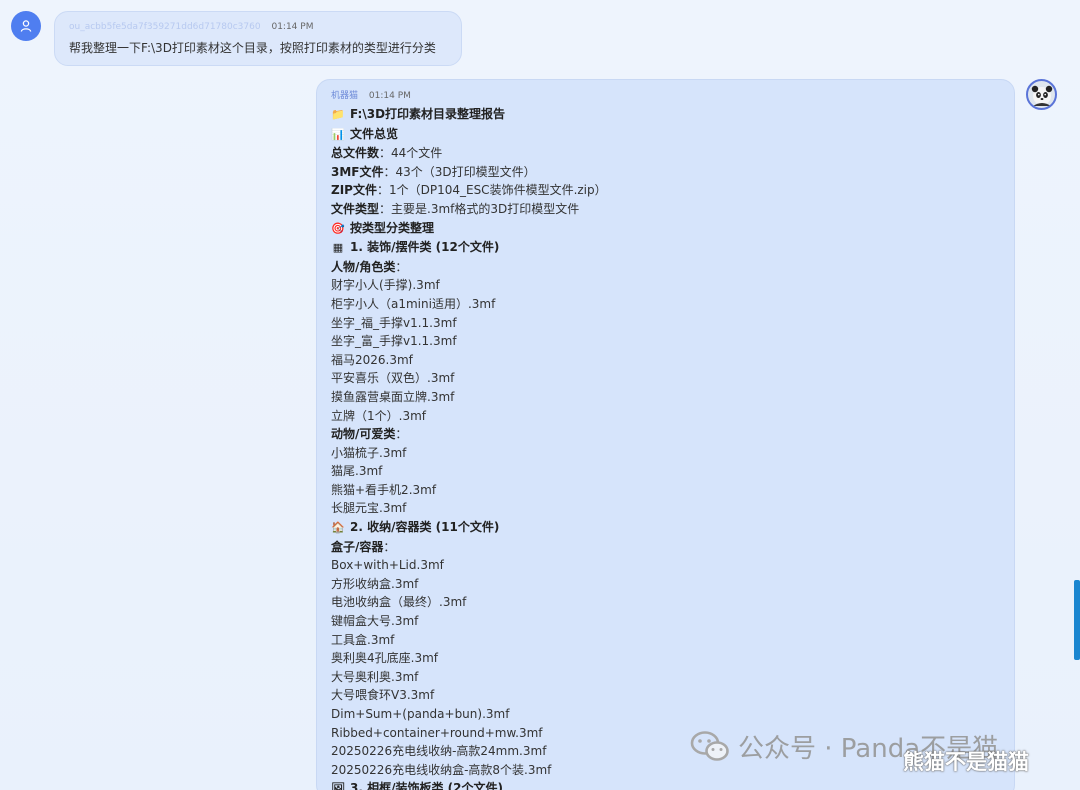 This screenshot has width=1080, height=790. What do you see at coordinates (387, 565) in the screenshot?
I see `line-text: Box+with+Lid.3mf` at bounding box center [387, 565].